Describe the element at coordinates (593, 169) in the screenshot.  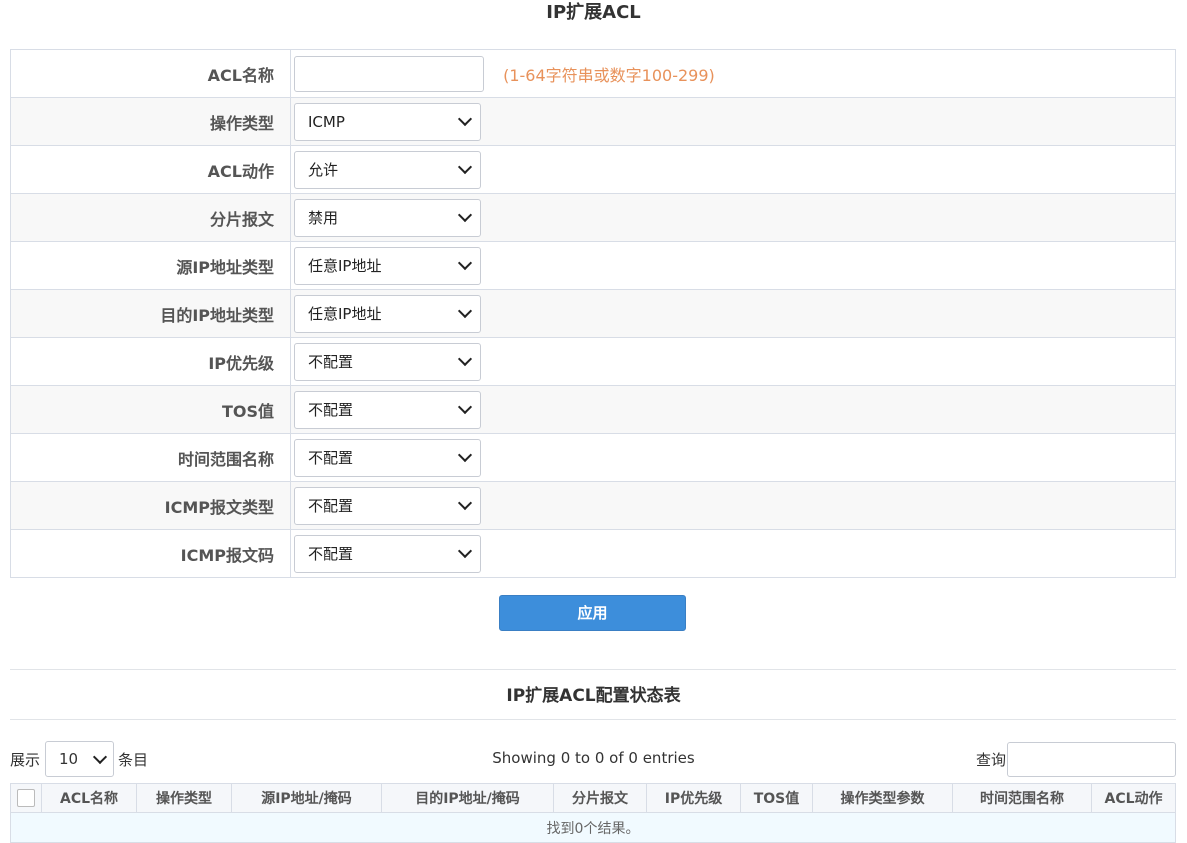
I see `form-row-acl-action: ACL动作 允许` at that location.